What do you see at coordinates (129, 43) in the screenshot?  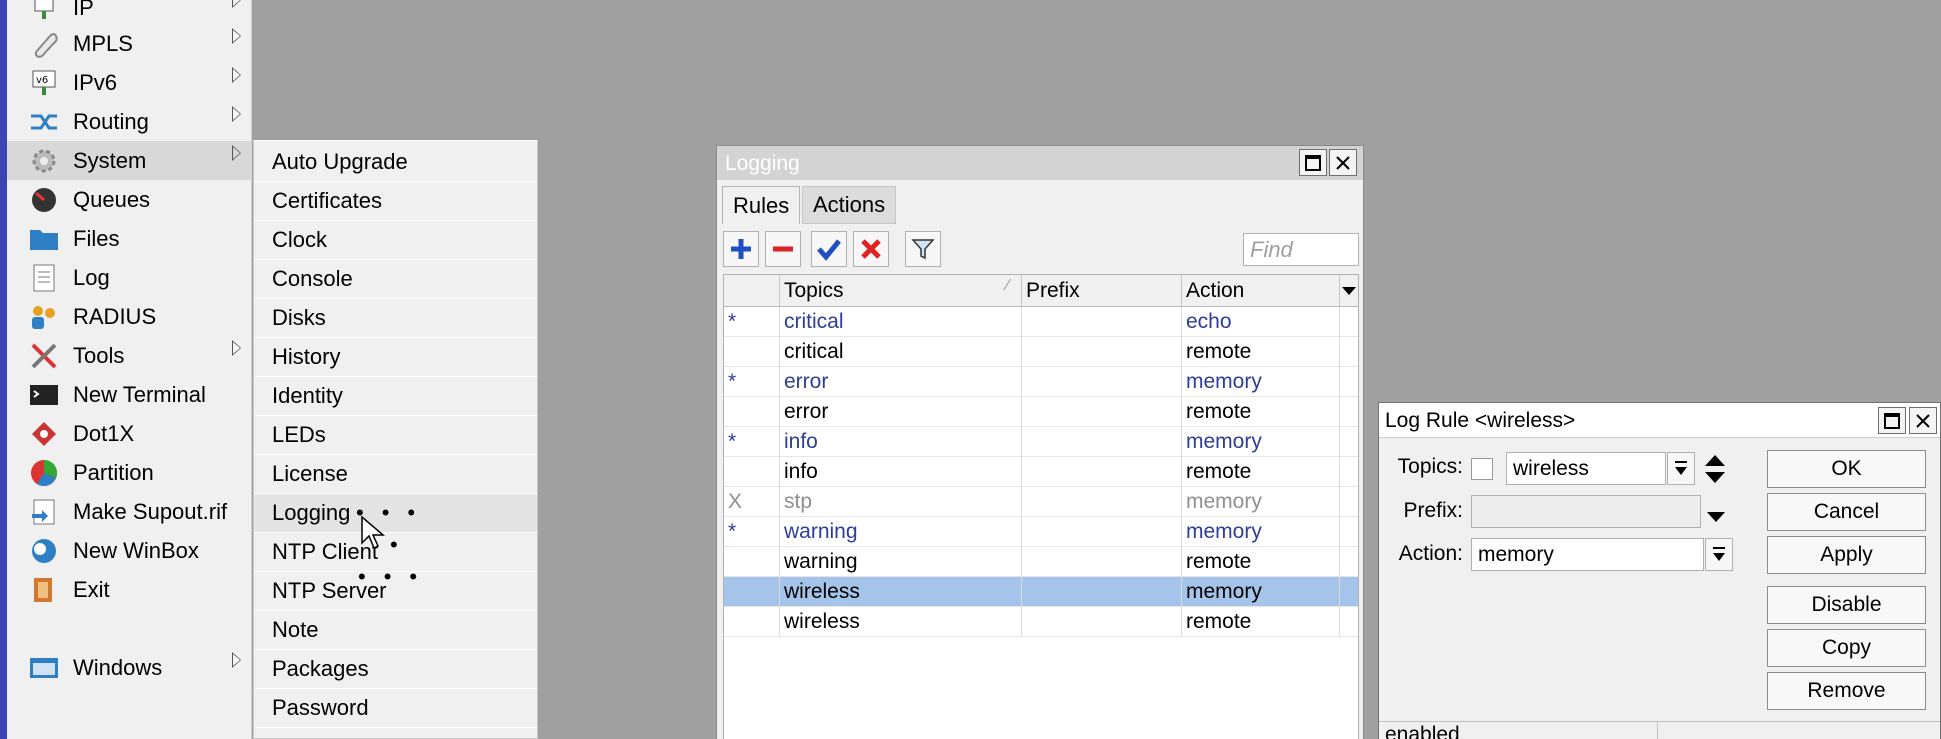 I see `menu-item-mpls: MPLS` at bounding box center [129, 43].